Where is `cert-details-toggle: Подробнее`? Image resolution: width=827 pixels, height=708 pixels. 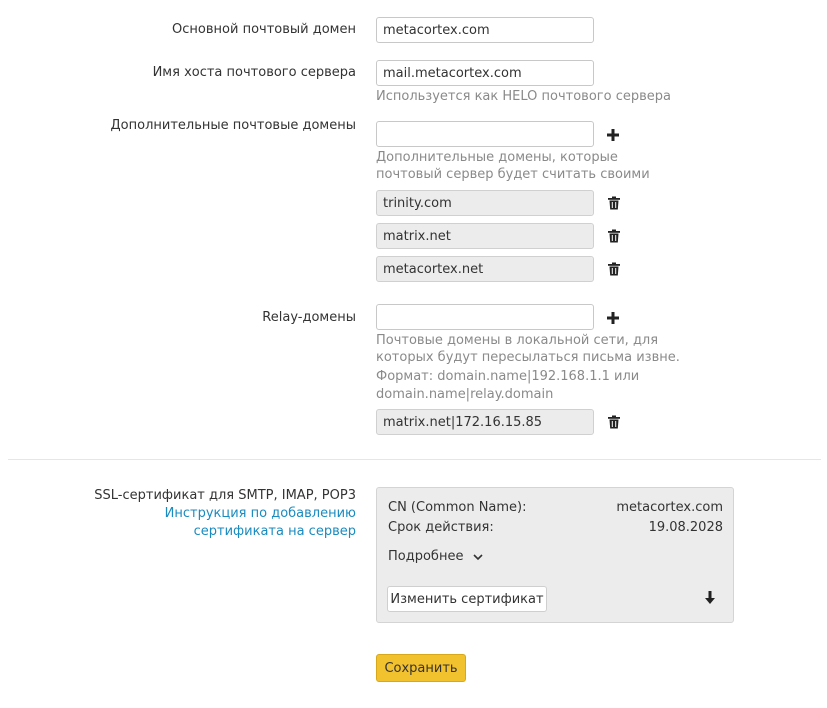 cert-details-toggle: Подробнее is located at coordinates (435, 556).